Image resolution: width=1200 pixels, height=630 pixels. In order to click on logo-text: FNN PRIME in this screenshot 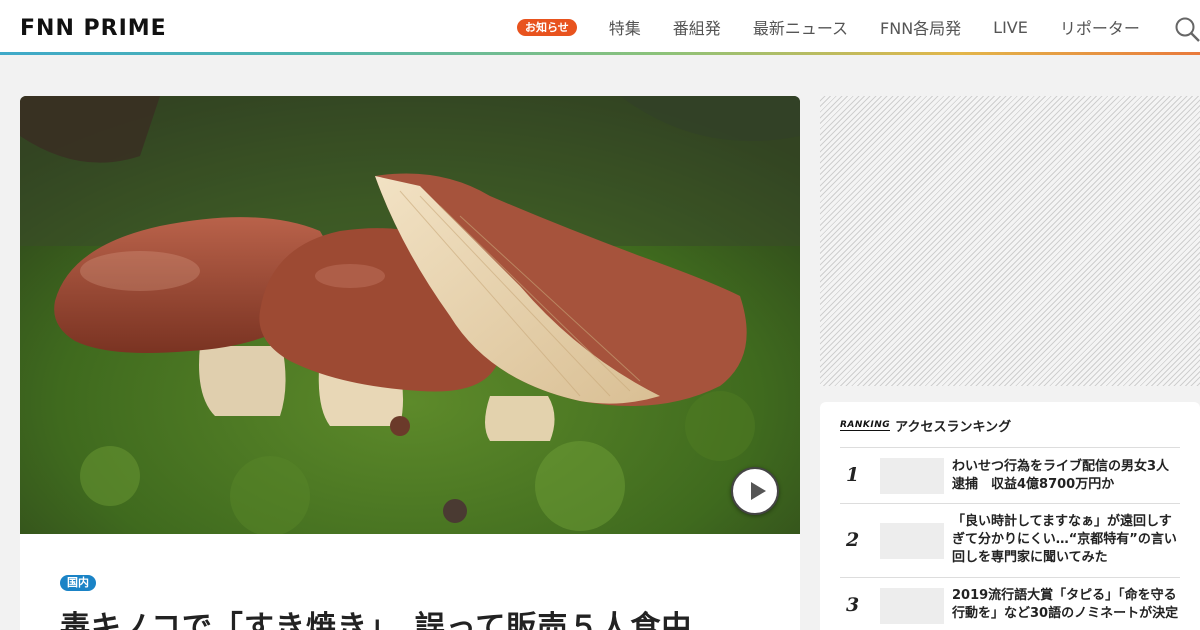, I will do `click(93, 28)`.